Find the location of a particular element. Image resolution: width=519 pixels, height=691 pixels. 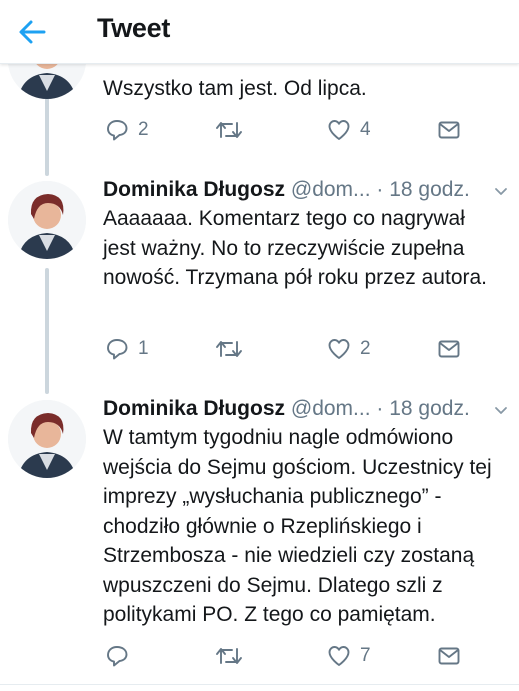

reply-button: 2 is located at coordinates (127, 130).